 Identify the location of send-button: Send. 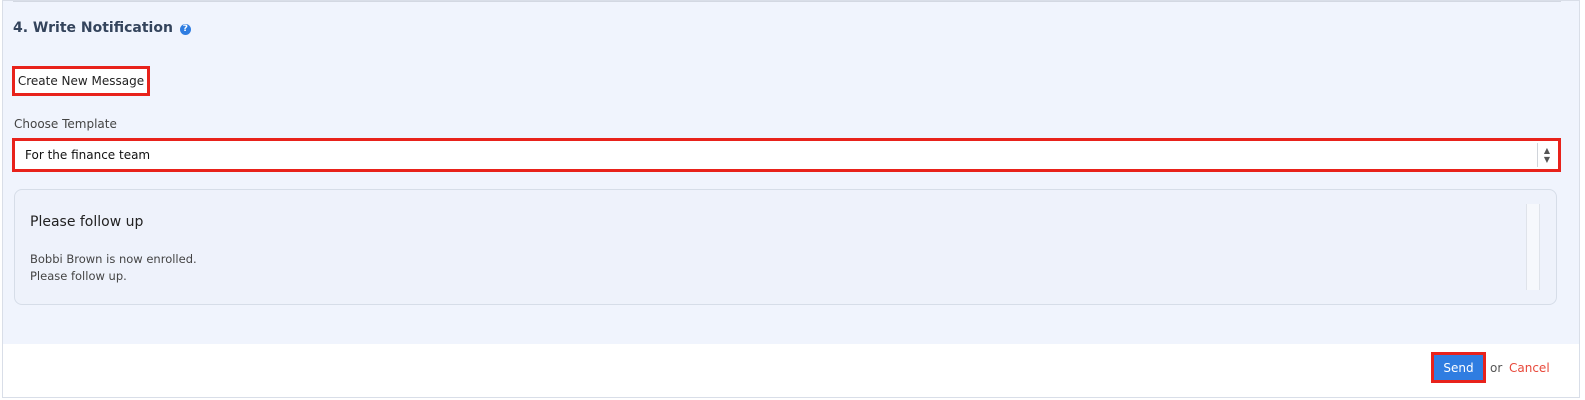
(1458, 367).